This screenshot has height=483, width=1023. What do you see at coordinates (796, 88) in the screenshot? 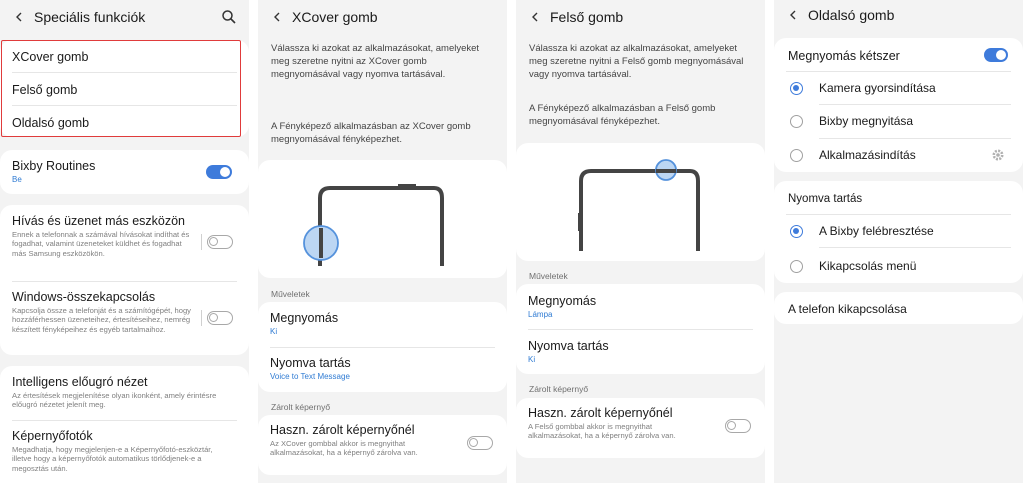
I see `radio-quick-launch-camera` at bounding box center [796, 88].